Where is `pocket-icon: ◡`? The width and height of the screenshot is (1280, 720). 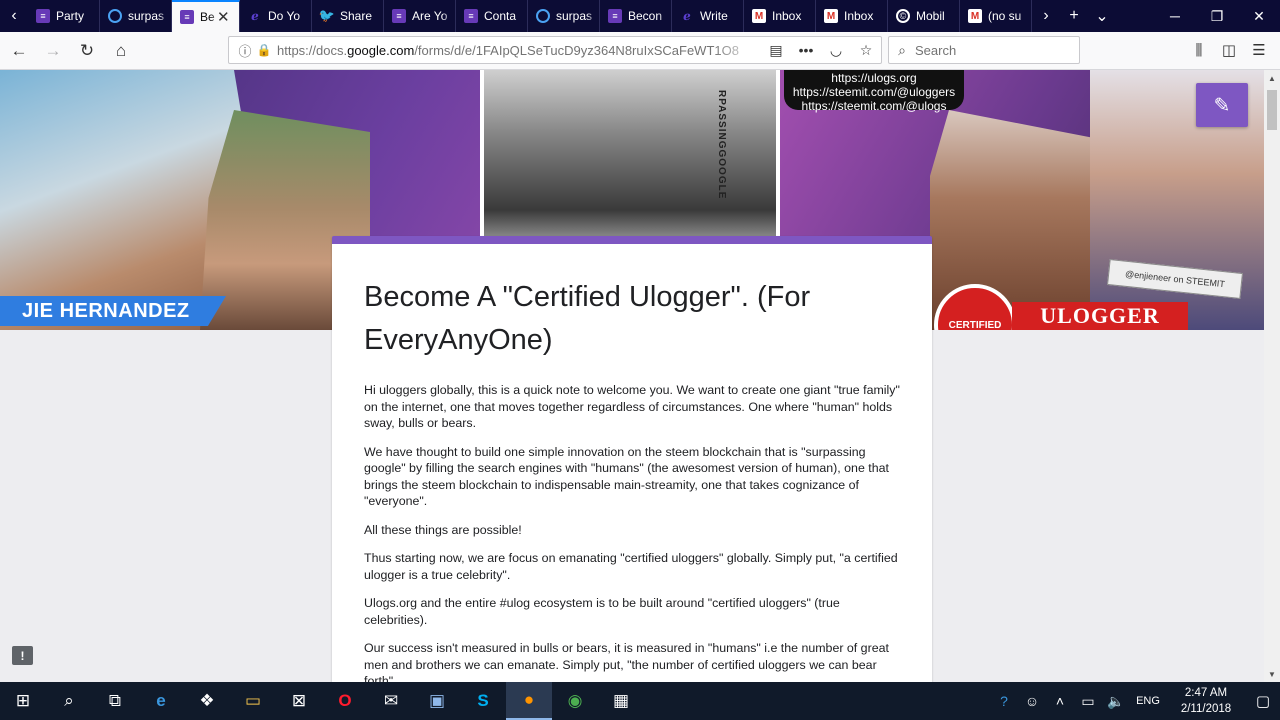 pocket-icon: ◡ is located at coordinates (836, 50).